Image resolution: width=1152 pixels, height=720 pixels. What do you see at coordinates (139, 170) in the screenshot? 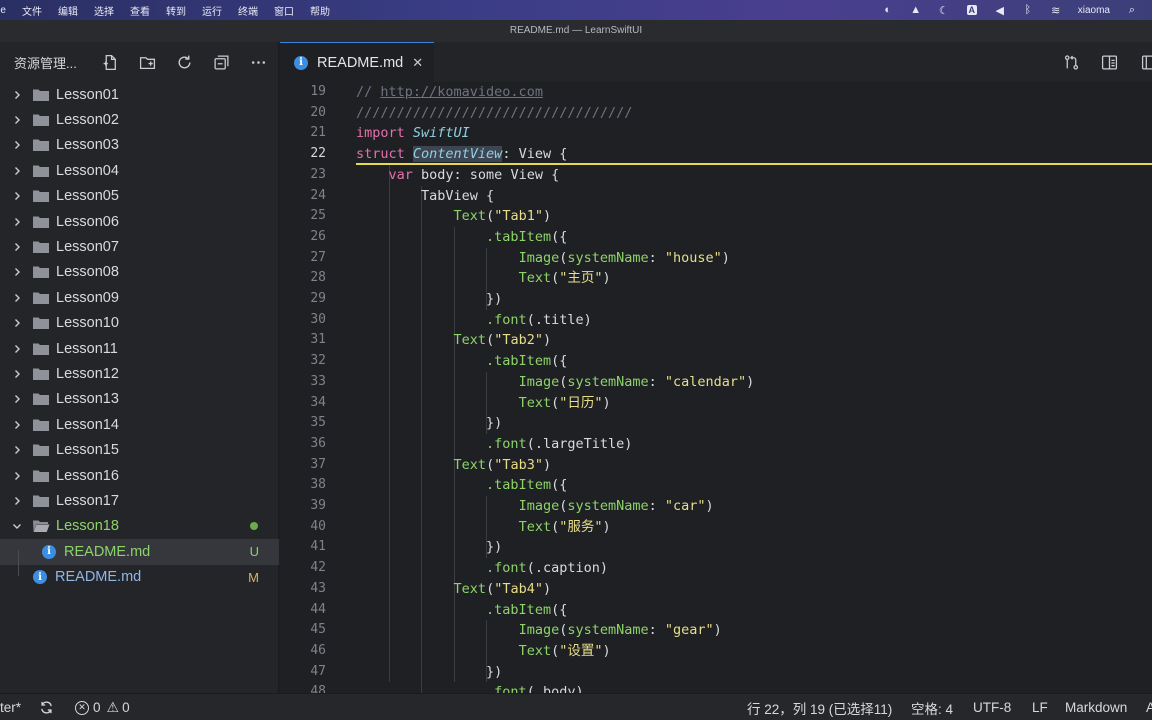
I see `tree-folder: Lesson04` at bounding box center [139, 170].